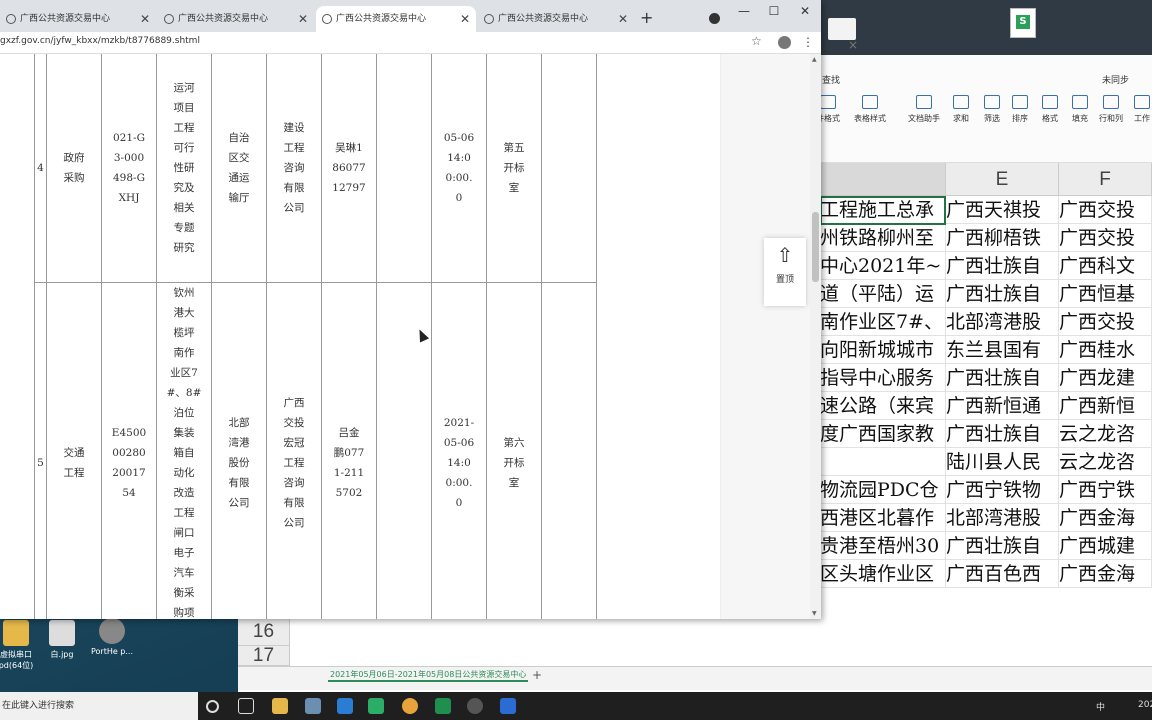 The image size is (1152, 720). I want to click on spreadsheet-doc-icon: S, so click(1023, 23).